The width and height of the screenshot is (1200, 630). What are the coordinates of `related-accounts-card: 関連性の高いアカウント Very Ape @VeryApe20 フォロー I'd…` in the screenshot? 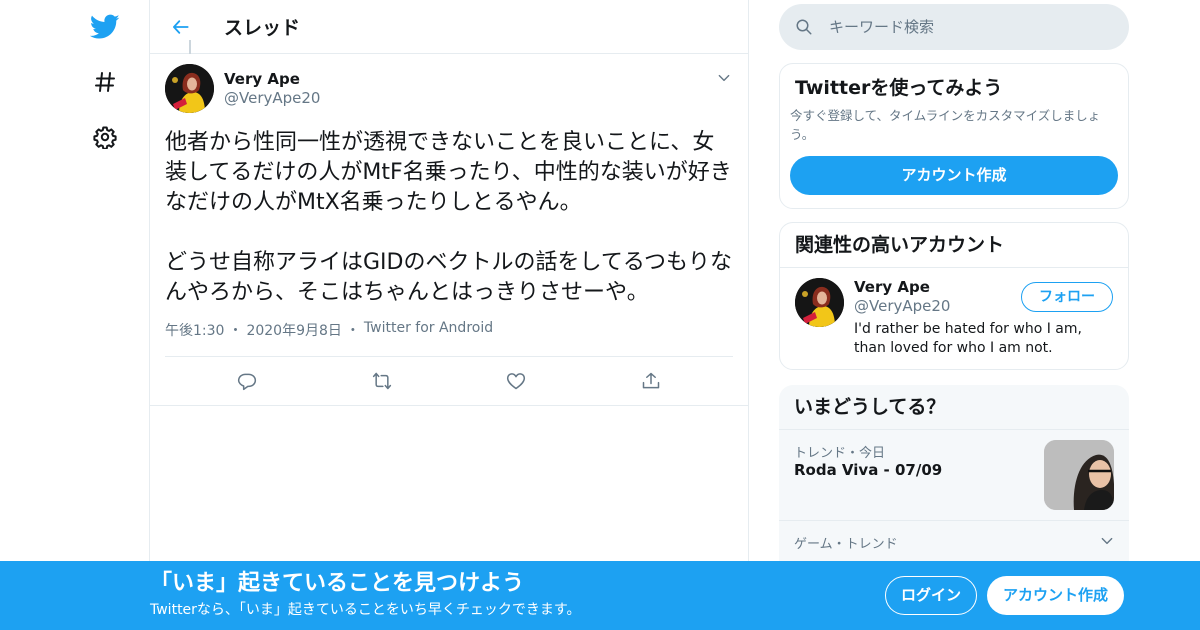 It's located at (954, 296).